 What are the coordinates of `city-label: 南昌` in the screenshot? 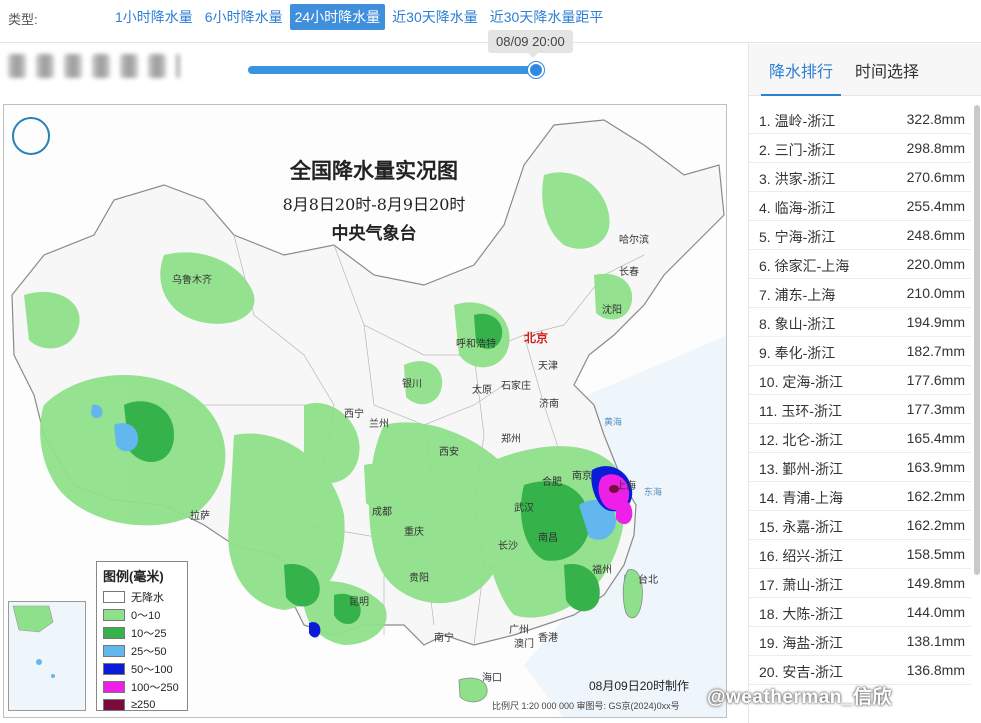 It's located at (548, 538).